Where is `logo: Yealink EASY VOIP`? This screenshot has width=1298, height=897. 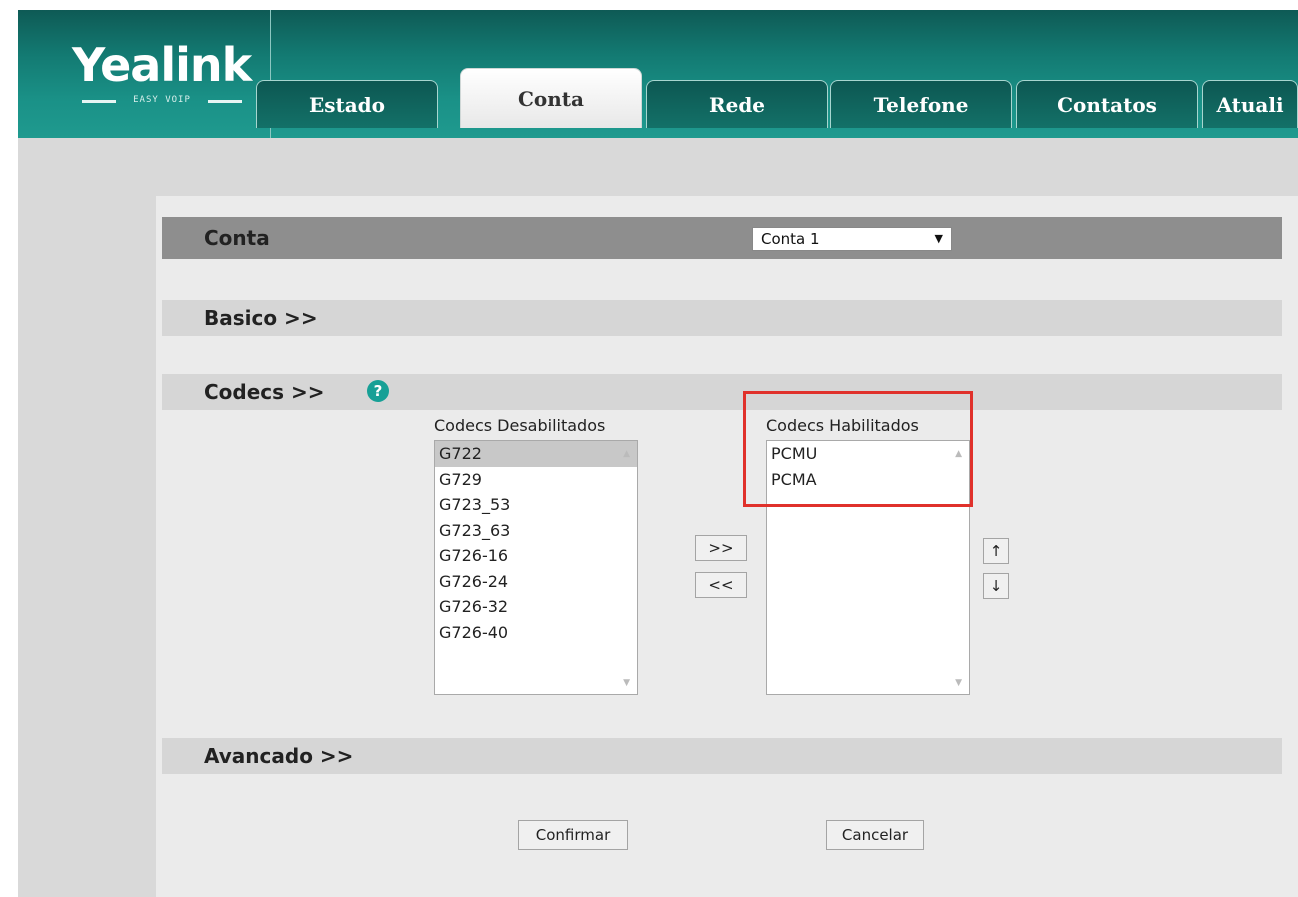 logo: Yealink EASY VOIP is located at coordinates (152, 74).